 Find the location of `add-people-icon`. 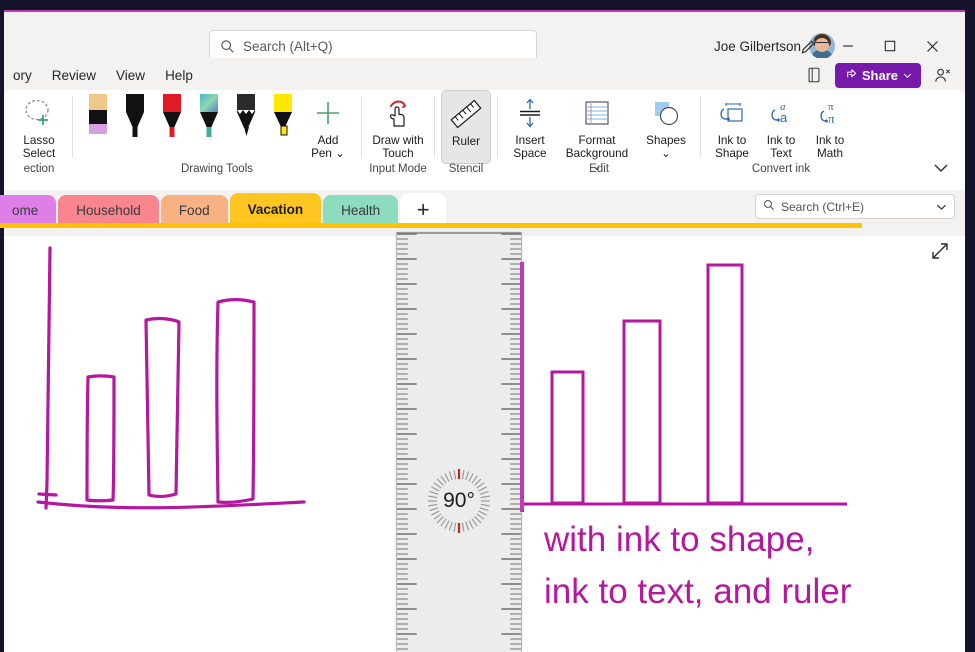

add-people-icon is located at coordinates (942, 75).